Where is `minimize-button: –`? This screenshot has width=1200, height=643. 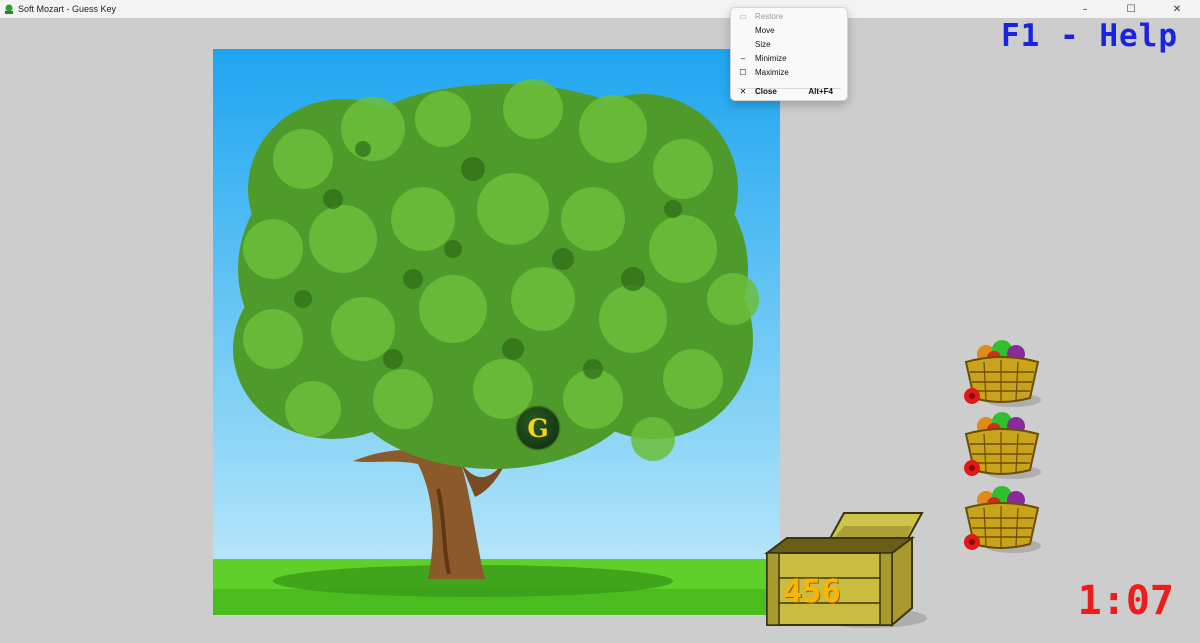 minimize-button: – is located at coordinates (1085, 9).